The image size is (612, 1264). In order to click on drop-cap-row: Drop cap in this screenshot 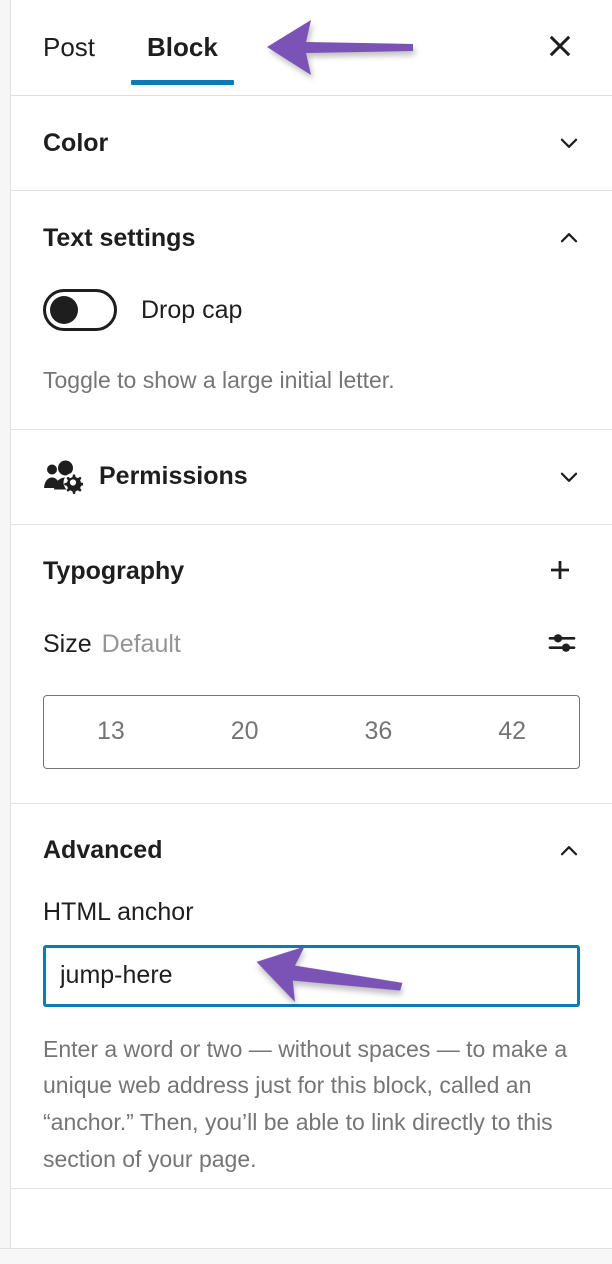, I will do `click(311, 308)`.